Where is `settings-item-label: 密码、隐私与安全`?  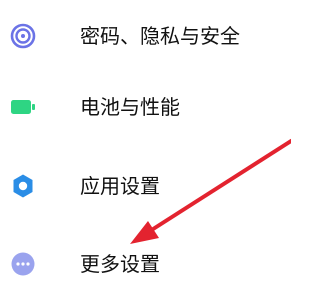 settings-item-label: 密码、隐私与安全 is located at coordinates (160, 36).